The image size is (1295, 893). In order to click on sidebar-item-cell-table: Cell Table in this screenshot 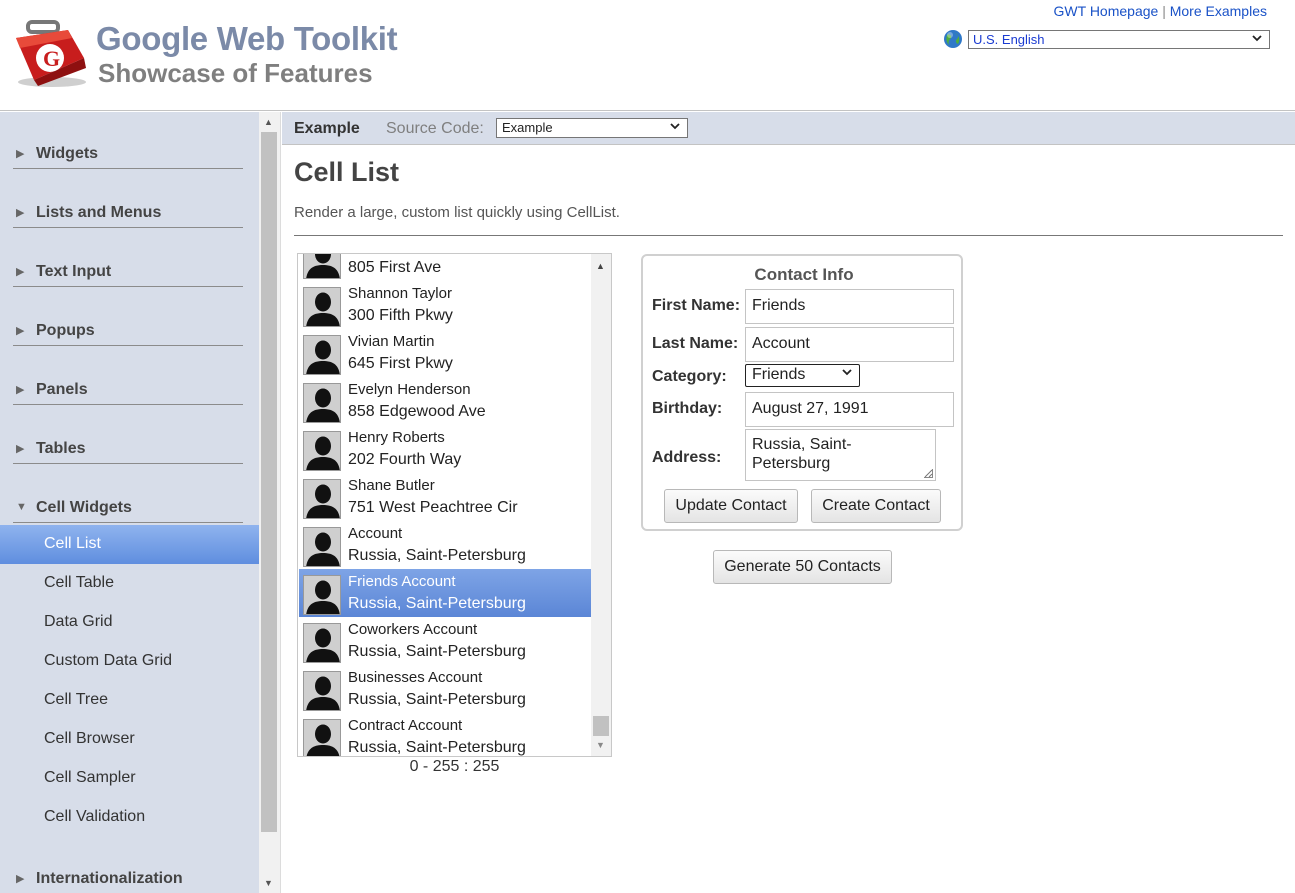, I will do `click(129, 583)`.